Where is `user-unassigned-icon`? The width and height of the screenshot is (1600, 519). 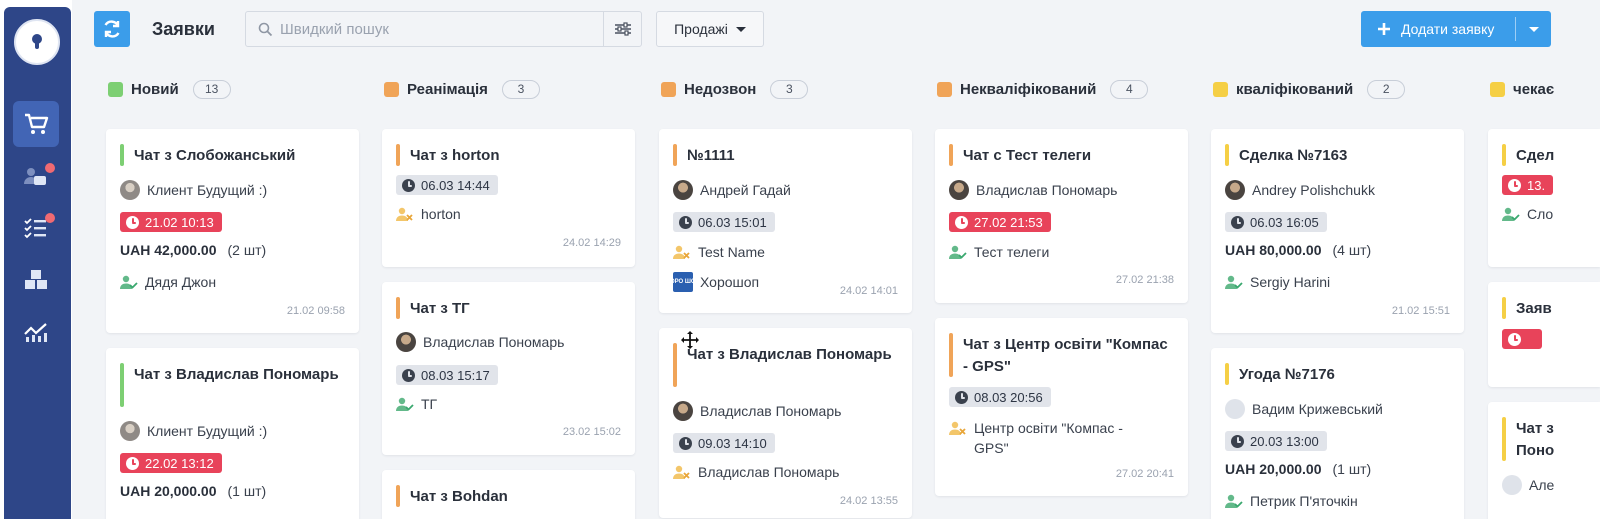 user-unassigned-icon is located at coordinates (681, 252).